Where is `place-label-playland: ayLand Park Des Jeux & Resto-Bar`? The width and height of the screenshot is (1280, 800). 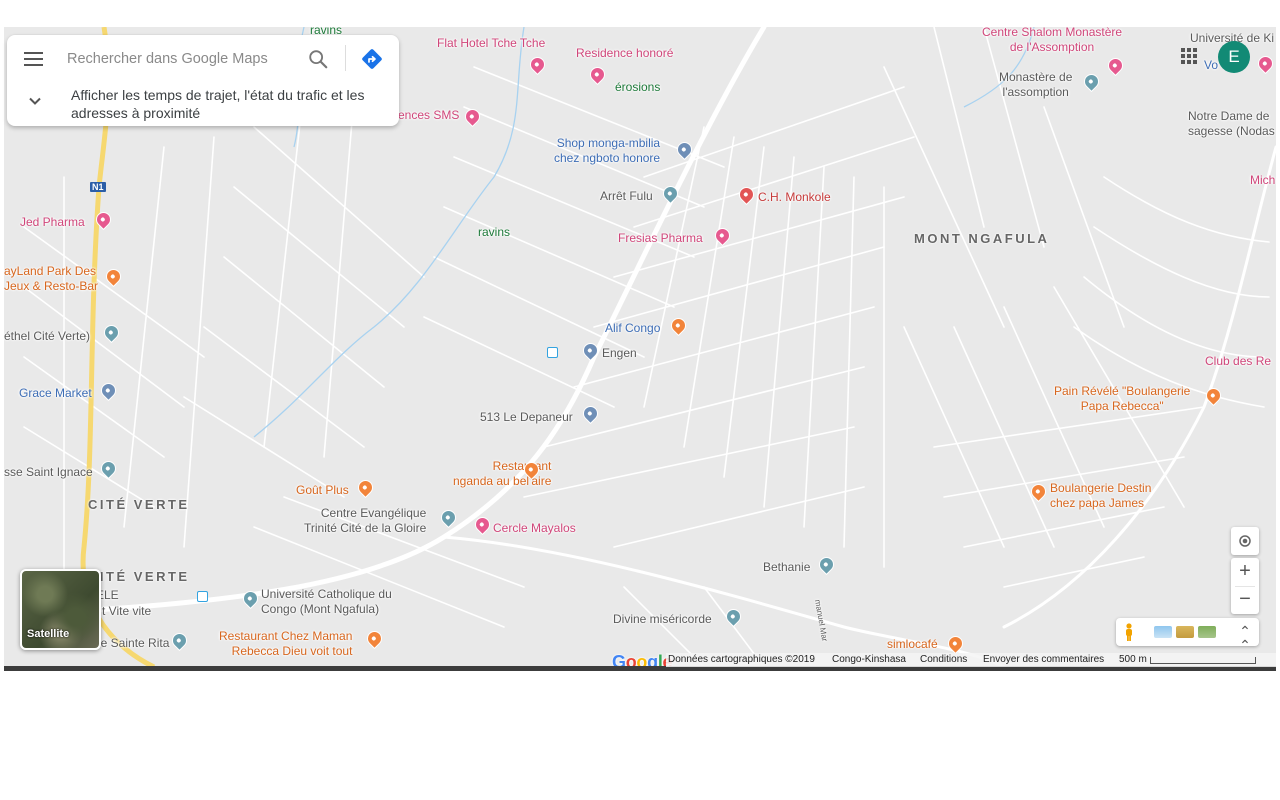
place-label-playland: ayLand Park Des Jeux & Resto-Bar is located at coordinates (51, 279).